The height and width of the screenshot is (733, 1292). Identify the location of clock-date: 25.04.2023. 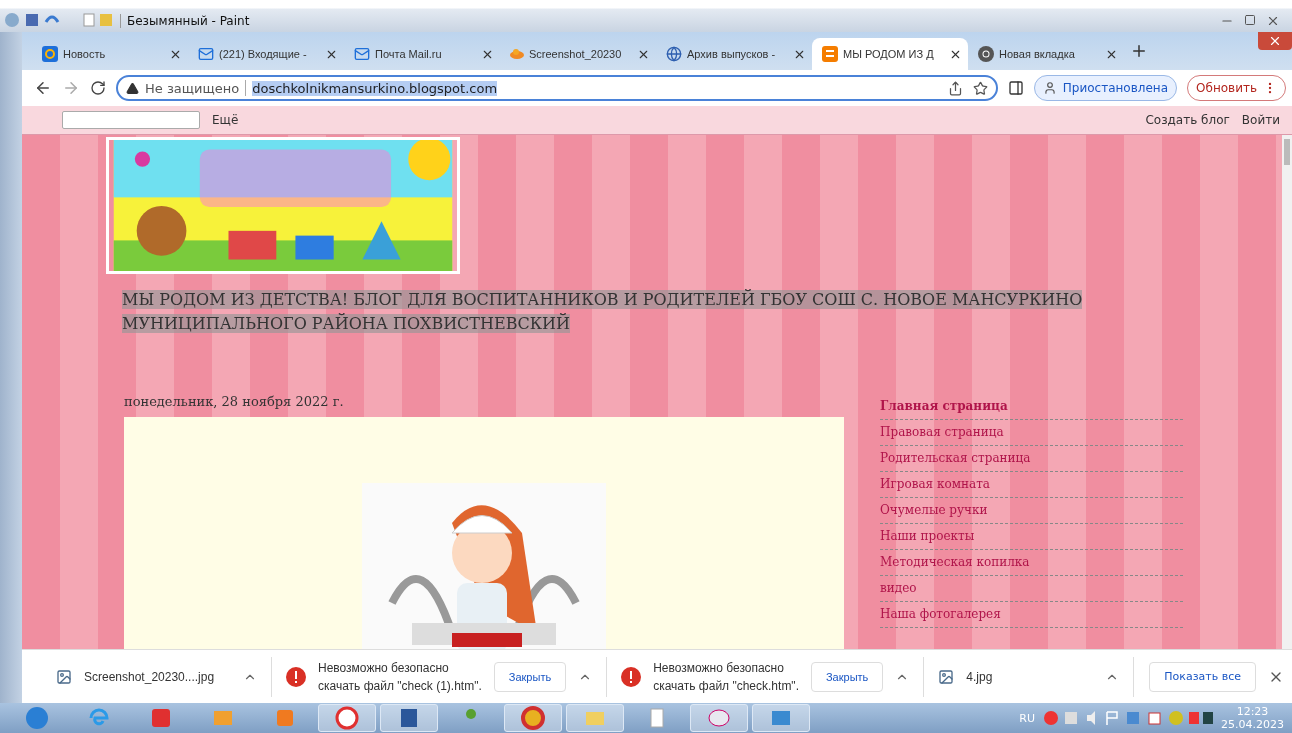
(1252, 724).